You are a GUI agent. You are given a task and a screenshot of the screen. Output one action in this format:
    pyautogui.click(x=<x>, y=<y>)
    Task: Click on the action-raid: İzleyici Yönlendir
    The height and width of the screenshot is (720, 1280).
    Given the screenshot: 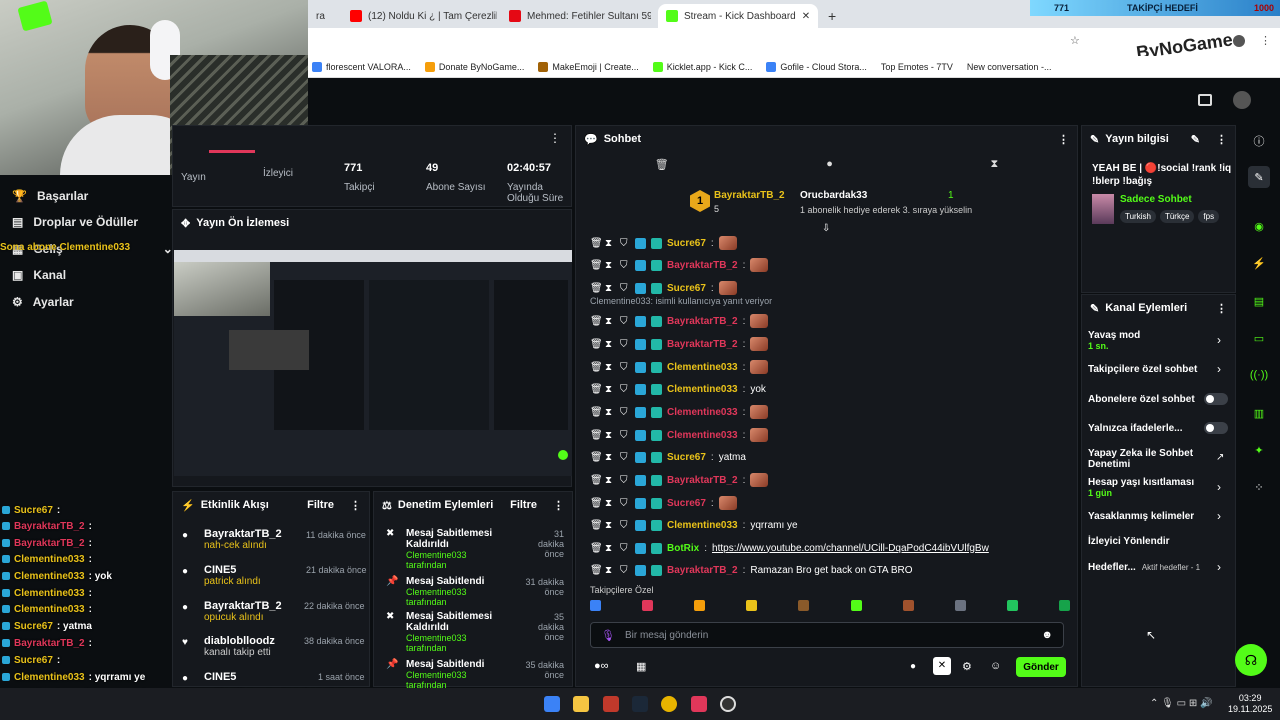 What is the action you would take?
    pyautogui.click(x=1129, y=541)
    